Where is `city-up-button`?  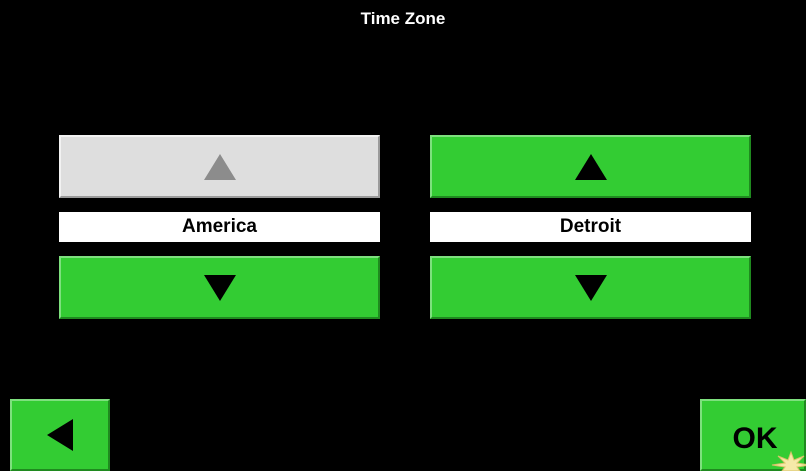 city-up-button is located at coordinates (590, 166).